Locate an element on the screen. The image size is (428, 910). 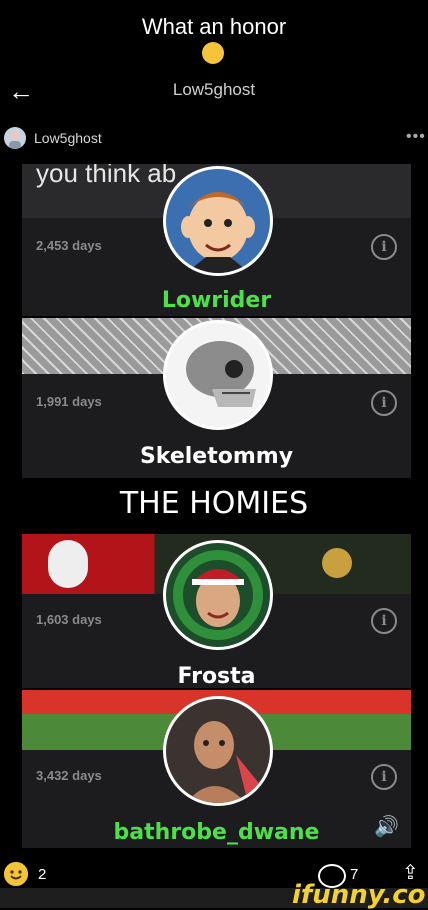
pleading-face-icon is located at coordinates (213, 53).